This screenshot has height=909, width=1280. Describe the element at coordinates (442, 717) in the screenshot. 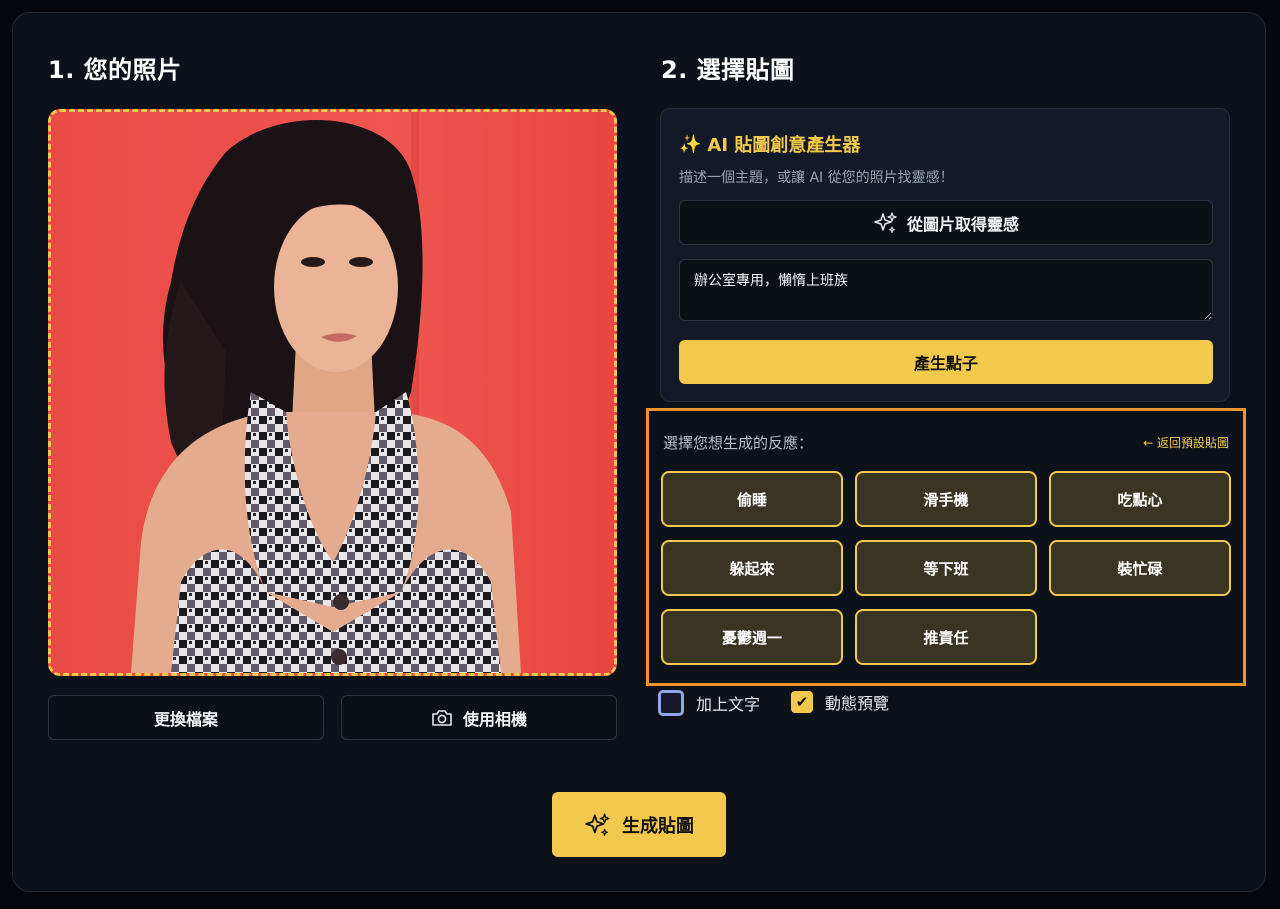

I see `camera-icon` at that location.